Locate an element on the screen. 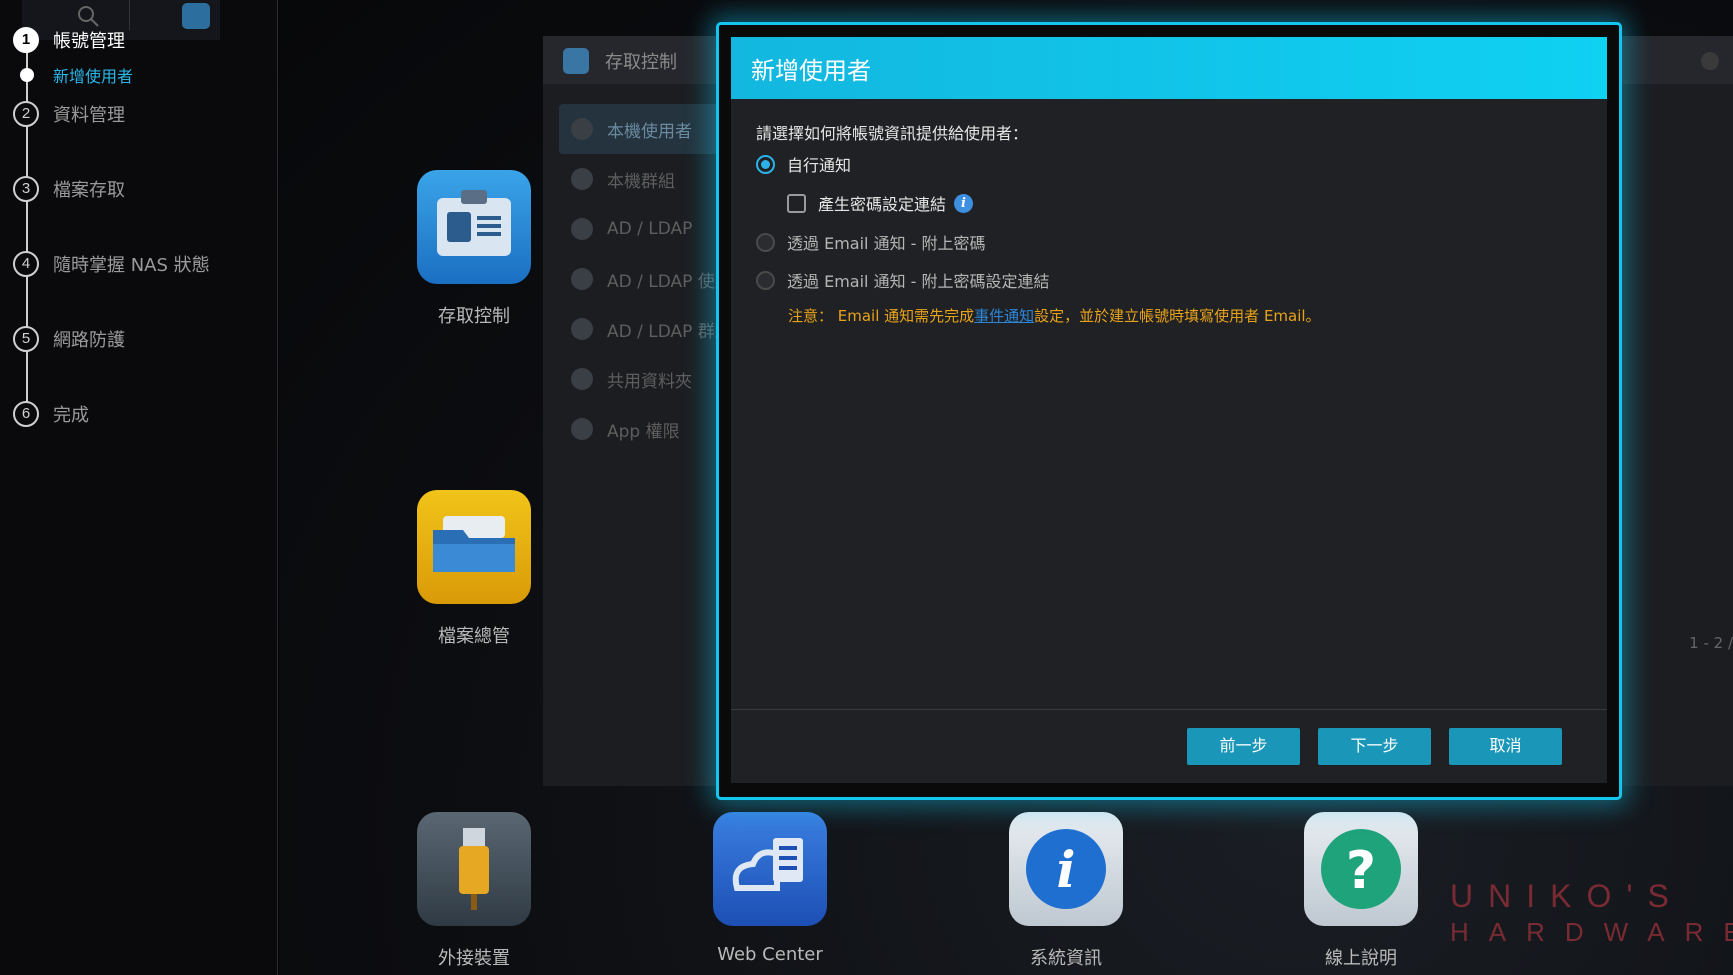 The image size is (1733, 975). option-email-with-password-link: 透過 Email 通知 - 附上密碼設定連結 is located at coordinates (903, 280).